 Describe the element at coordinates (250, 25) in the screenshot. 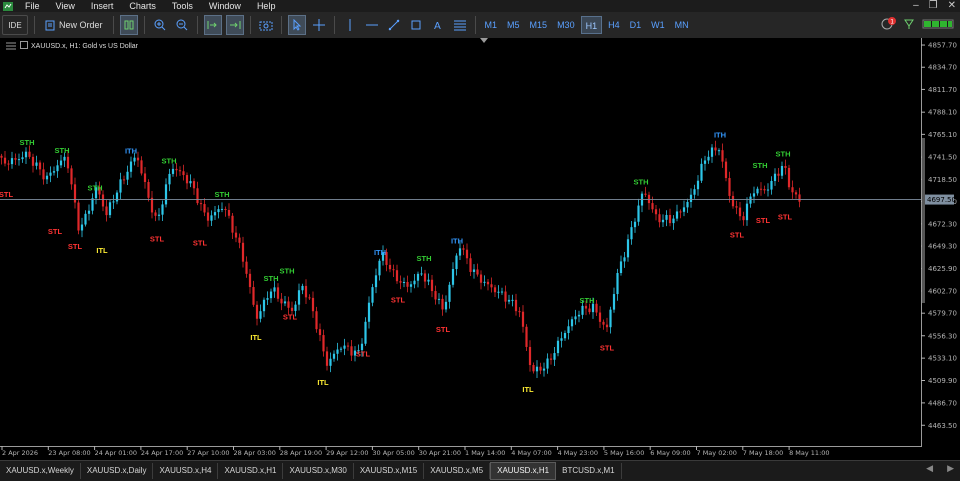

I see `toolbar-separator` at that location.